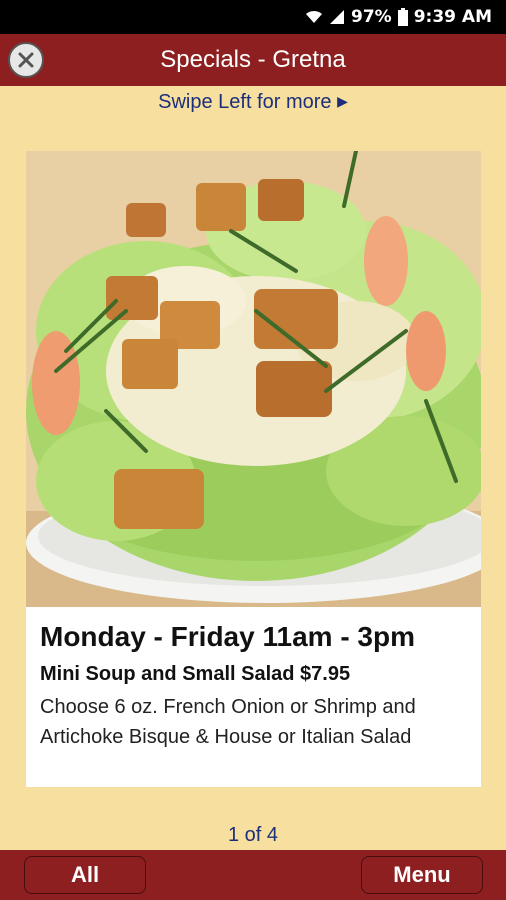 This screenshot has height=900, width=506. I want to click on all-button: All, so click(85, 875).